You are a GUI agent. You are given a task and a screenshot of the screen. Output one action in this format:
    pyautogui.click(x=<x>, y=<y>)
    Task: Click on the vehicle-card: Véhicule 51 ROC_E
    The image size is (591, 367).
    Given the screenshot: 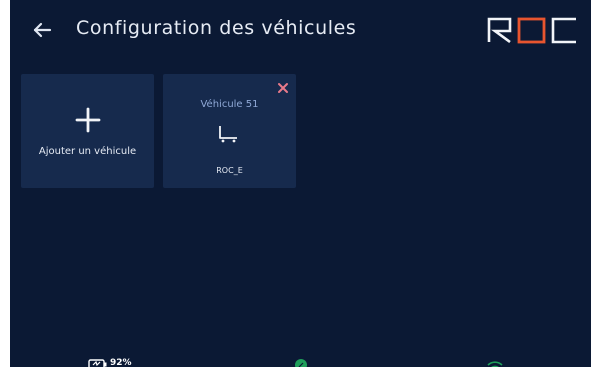 What is the action you would take?
    pyautogui.click(x=229, y=131)
    